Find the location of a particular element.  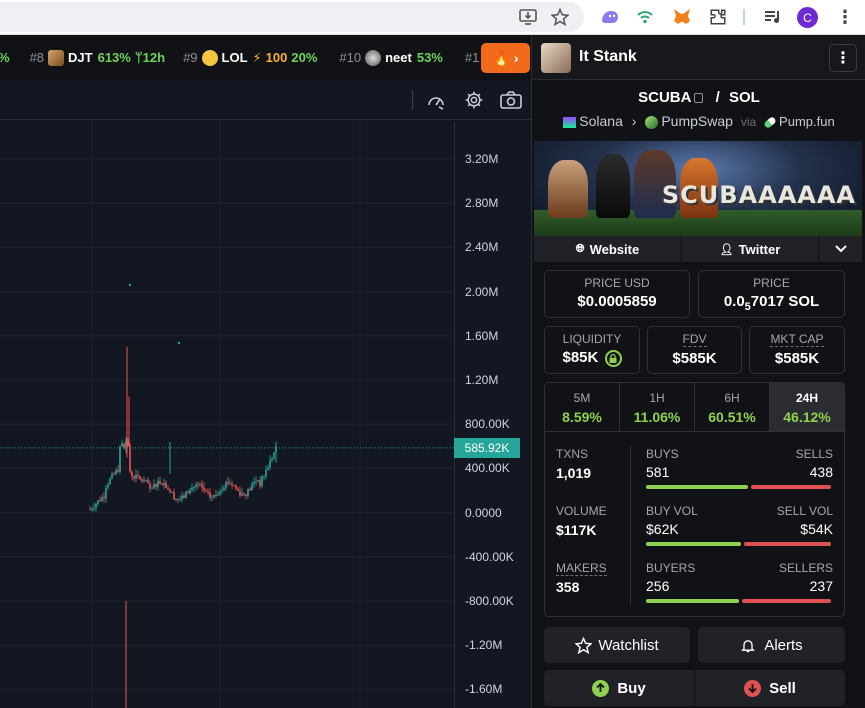

makers-value: 358 is located at coordinates (568, 587).